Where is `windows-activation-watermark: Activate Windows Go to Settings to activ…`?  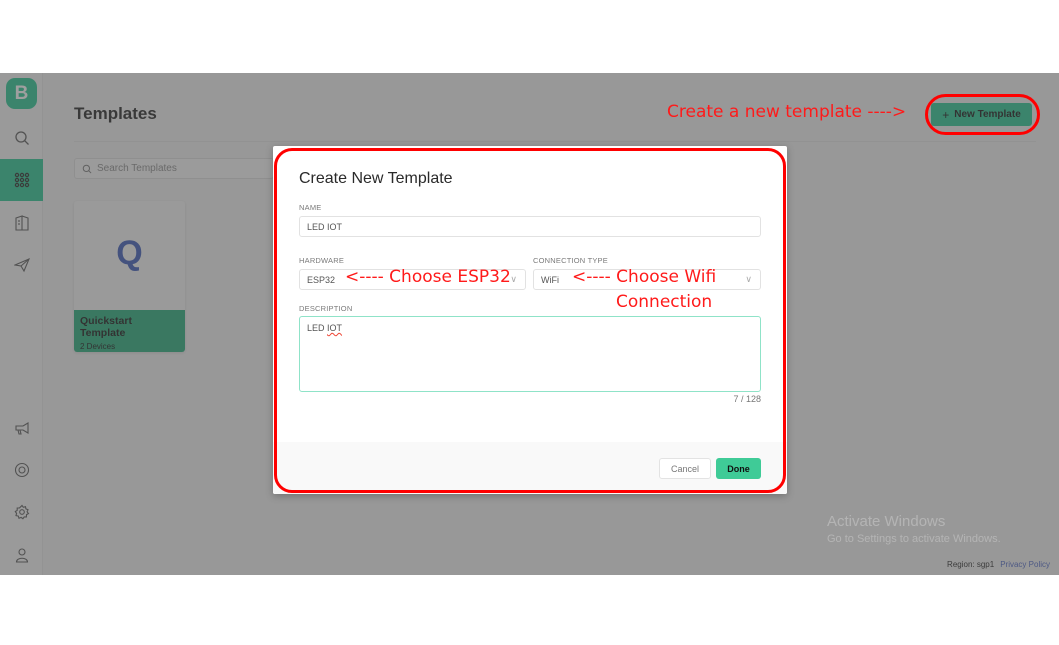 windows-activation-watermark: Activate Windows Go to Settings to activ… is located at coordinates (914, 529).